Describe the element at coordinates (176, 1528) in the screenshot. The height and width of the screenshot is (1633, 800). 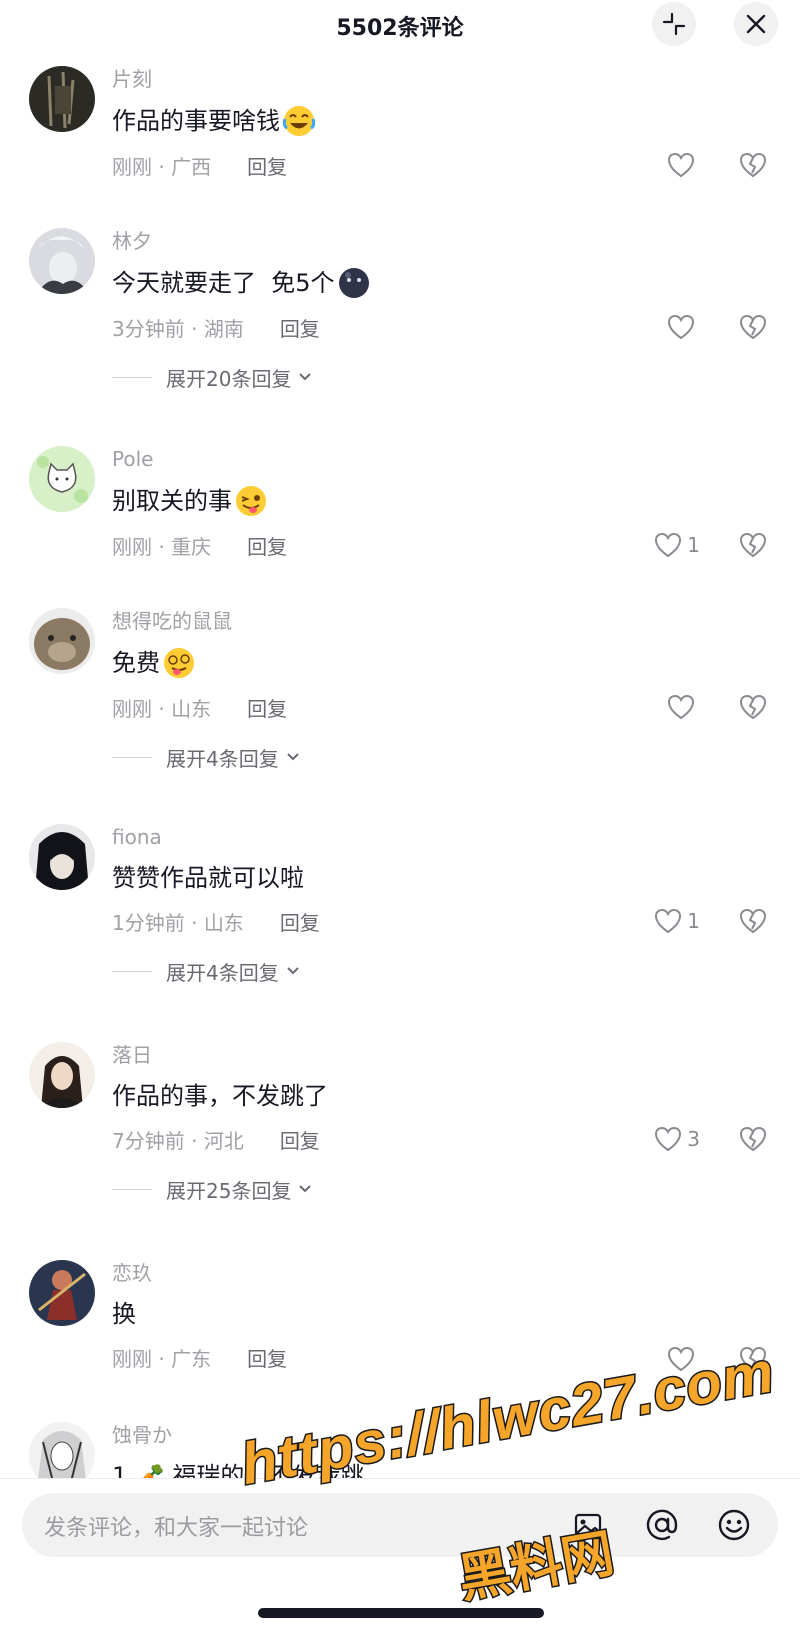
I see `comment-input-placeholder: 发条评论，和大家一起讨论` at that location.